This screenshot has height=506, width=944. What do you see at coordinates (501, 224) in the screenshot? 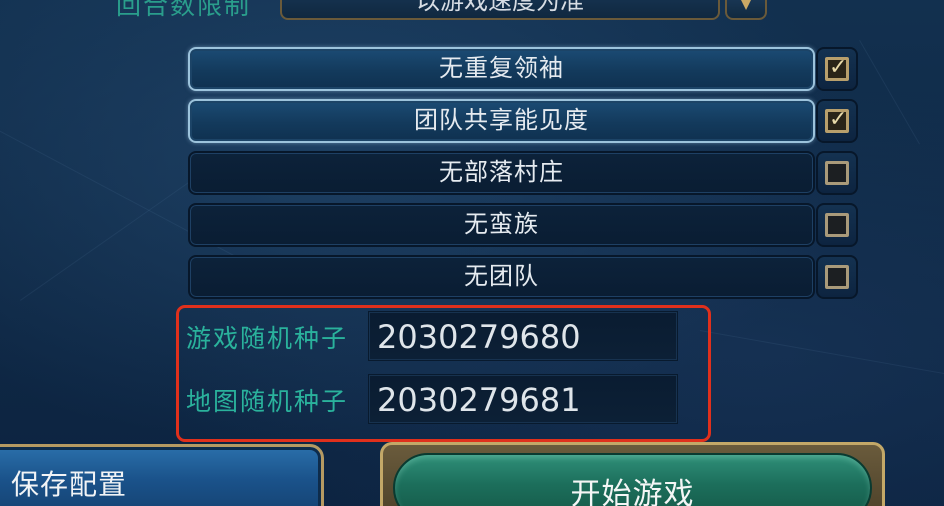
I see `option-label: 无蛮族` at bounding box center [501, 224].